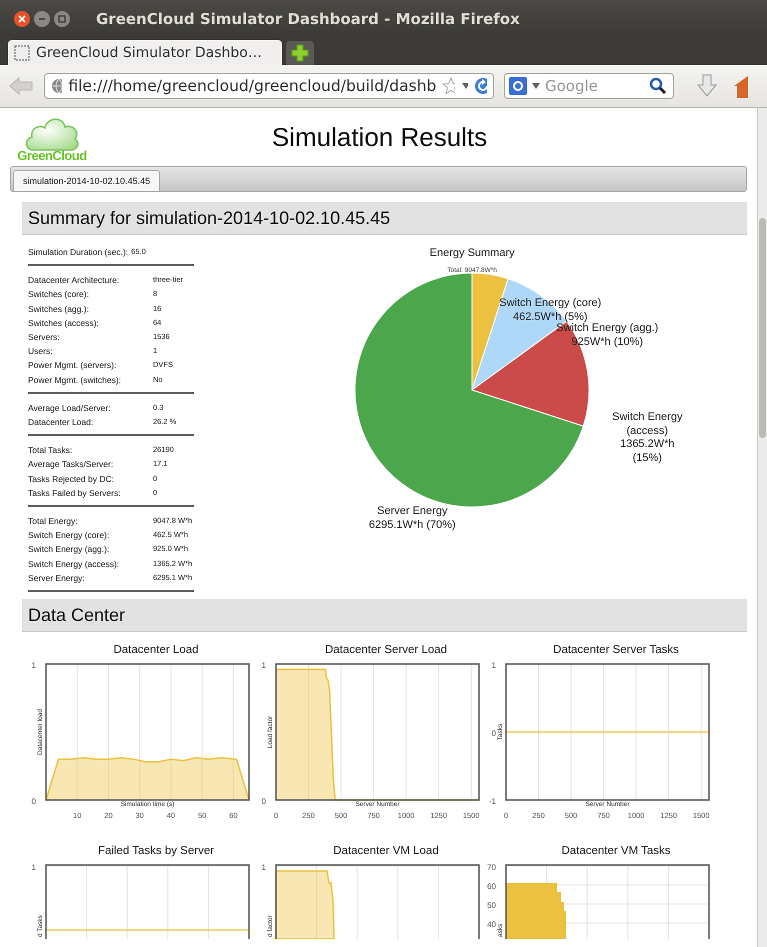 The width and height of the screenshot is (767, 947). What do you see at coordinates (69, 535) in the screenshot?
I see `stat-label: Switch Energy (core):` at bounding box center [69, 535].